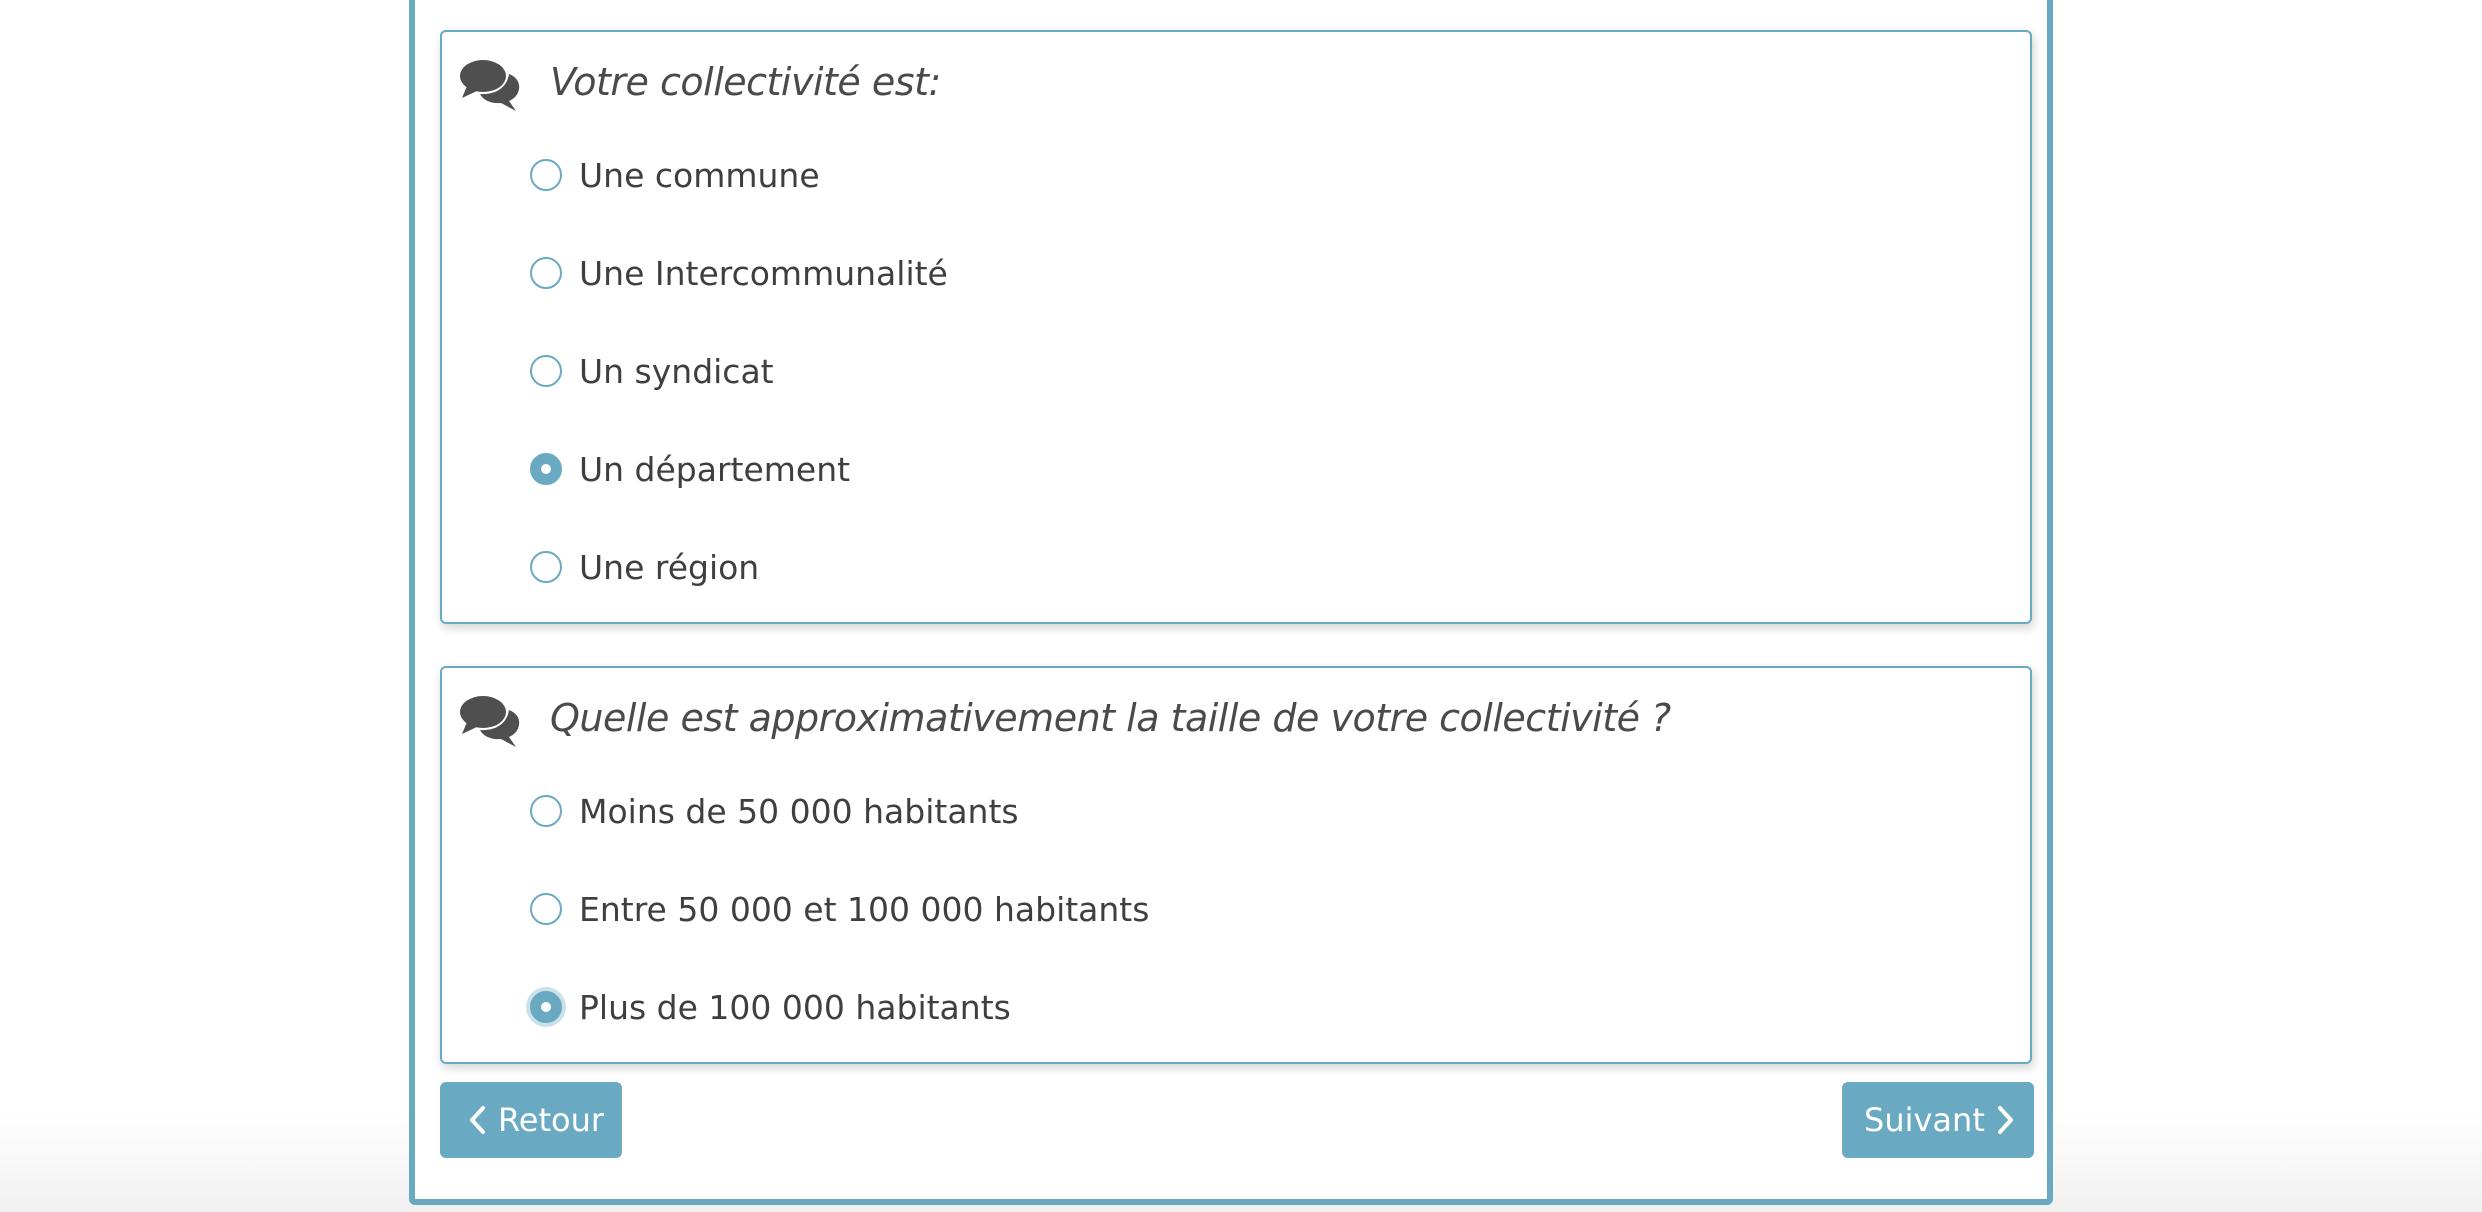  What do you see at coordinates (745, 82) in the screenshot?
I see `question-title: Votre collectivité est:` at bounding box center [745, 82].